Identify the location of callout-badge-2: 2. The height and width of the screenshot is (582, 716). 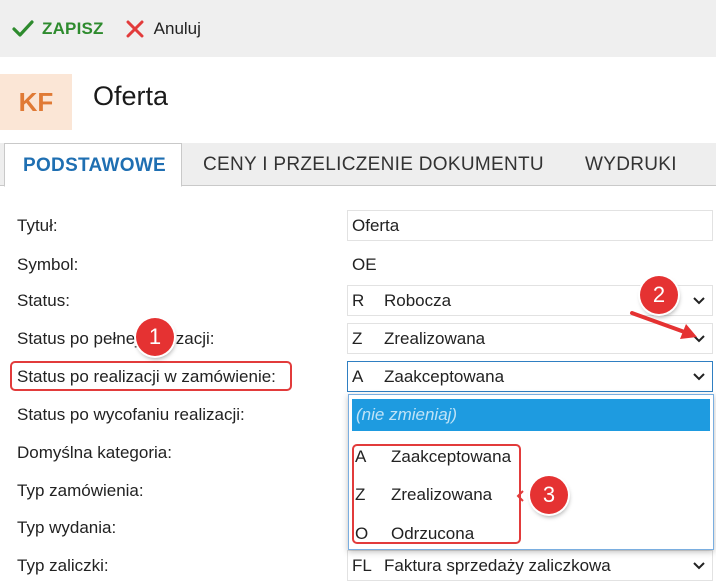
(659, 295).